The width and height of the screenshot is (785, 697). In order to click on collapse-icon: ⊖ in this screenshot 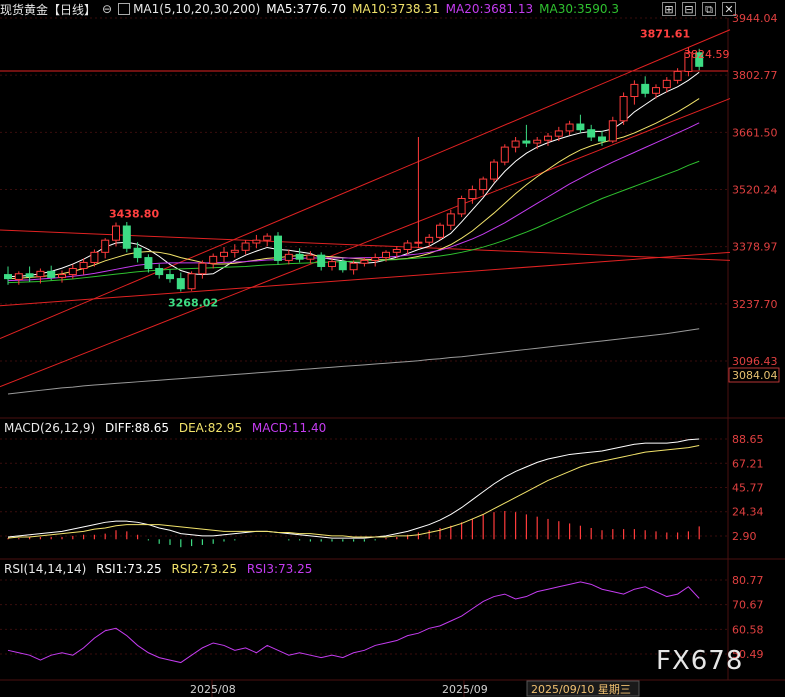, I will do `click(107, 9)`.